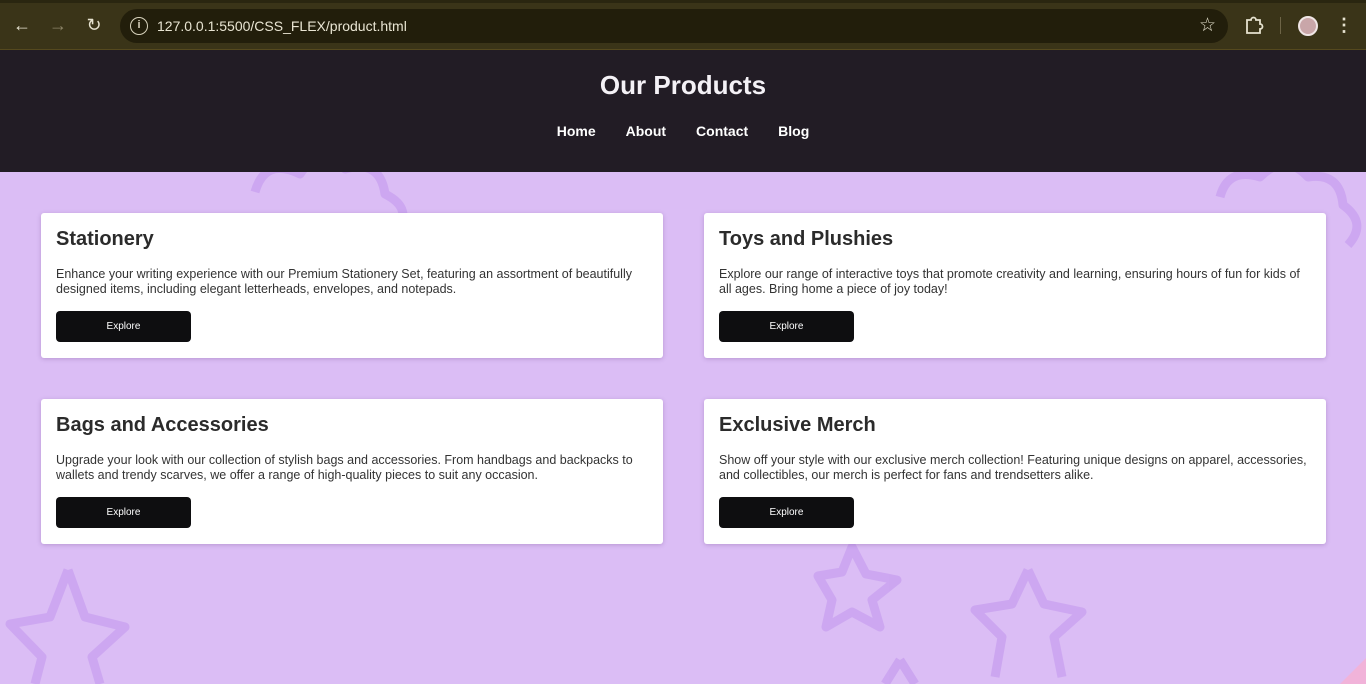 Image resolution: width=1366 pixels, height=684 pixels. Describe the element at coordinates (1207, 26) in the screenshot. I see `star-icon: ☆` at that location.